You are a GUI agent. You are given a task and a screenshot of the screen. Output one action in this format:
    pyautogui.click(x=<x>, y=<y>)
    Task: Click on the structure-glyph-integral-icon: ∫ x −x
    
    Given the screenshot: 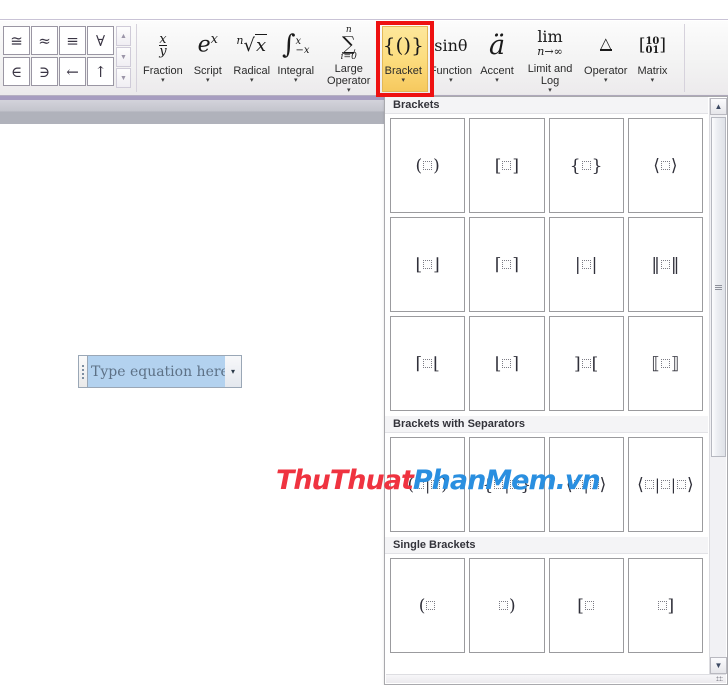 What is the action you would take?
    pyautogui.click(x=295, y=45)
    